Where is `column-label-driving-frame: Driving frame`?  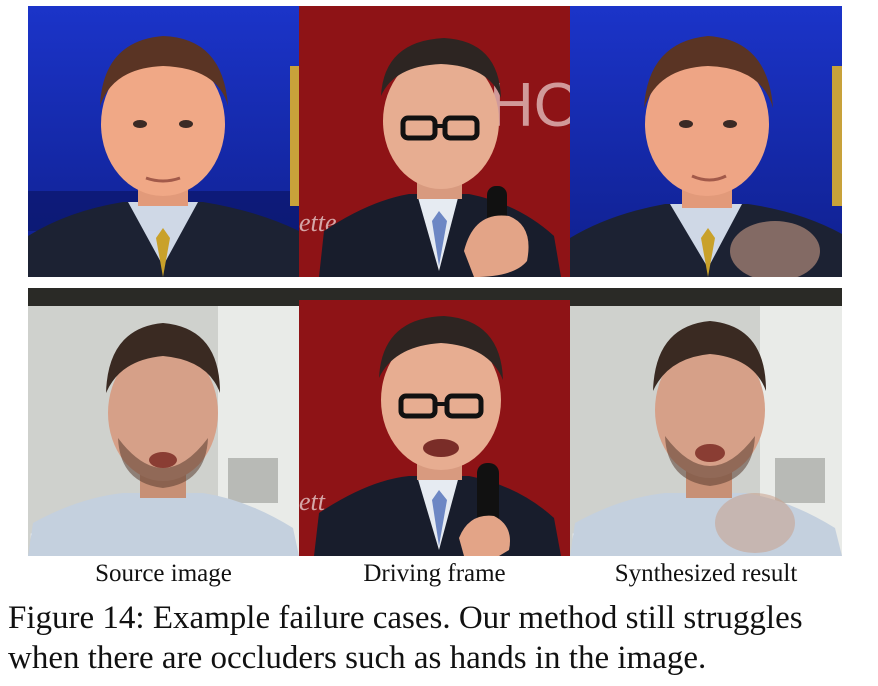 column-label-driving-frame: Driving frame is located at coordinates (434, 573).